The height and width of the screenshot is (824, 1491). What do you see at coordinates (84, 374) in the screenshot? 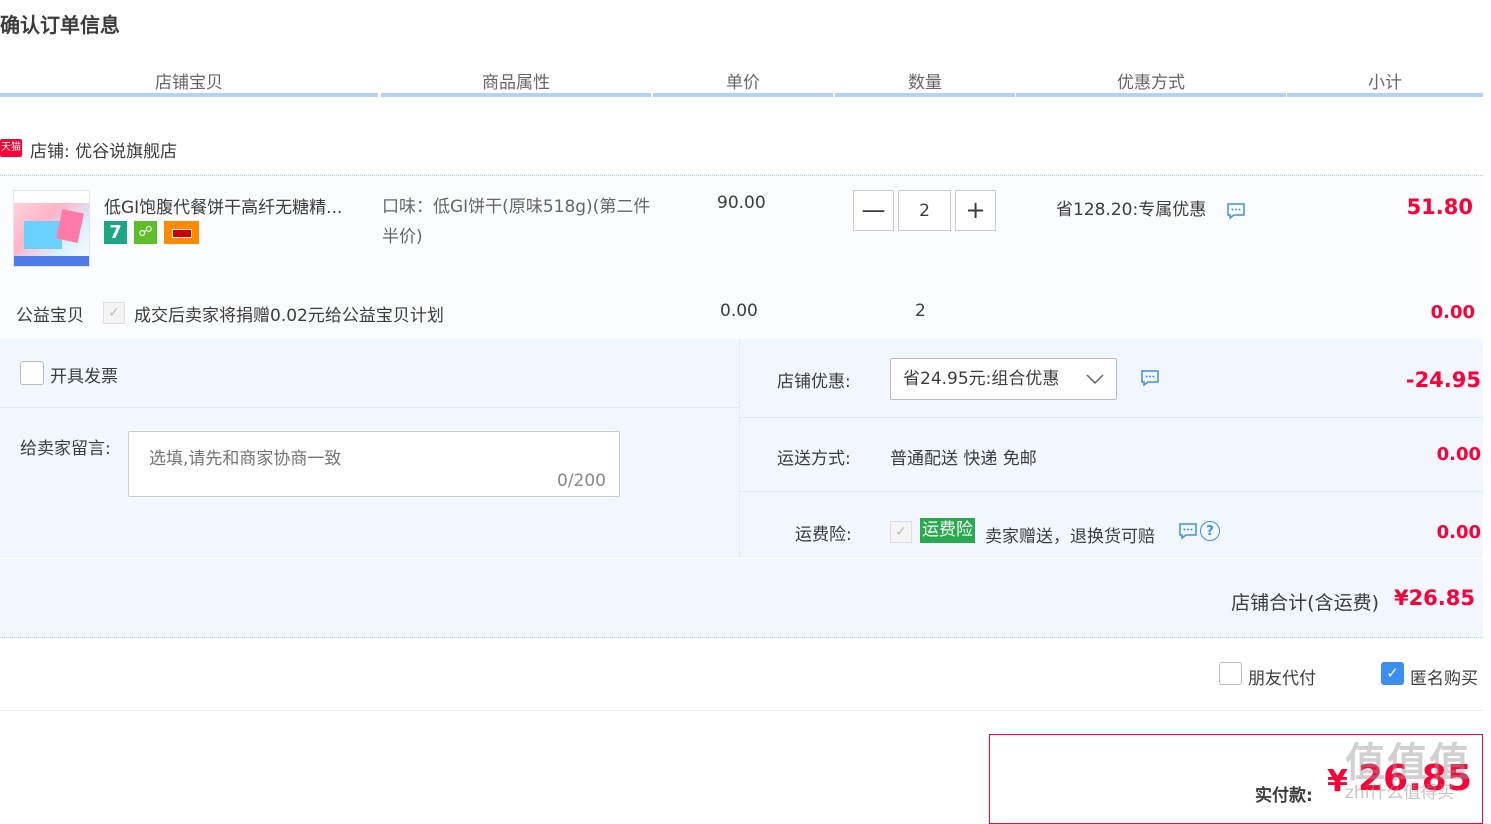
I see `invoice-label: 开具发票` at bounding box center [84, 374].